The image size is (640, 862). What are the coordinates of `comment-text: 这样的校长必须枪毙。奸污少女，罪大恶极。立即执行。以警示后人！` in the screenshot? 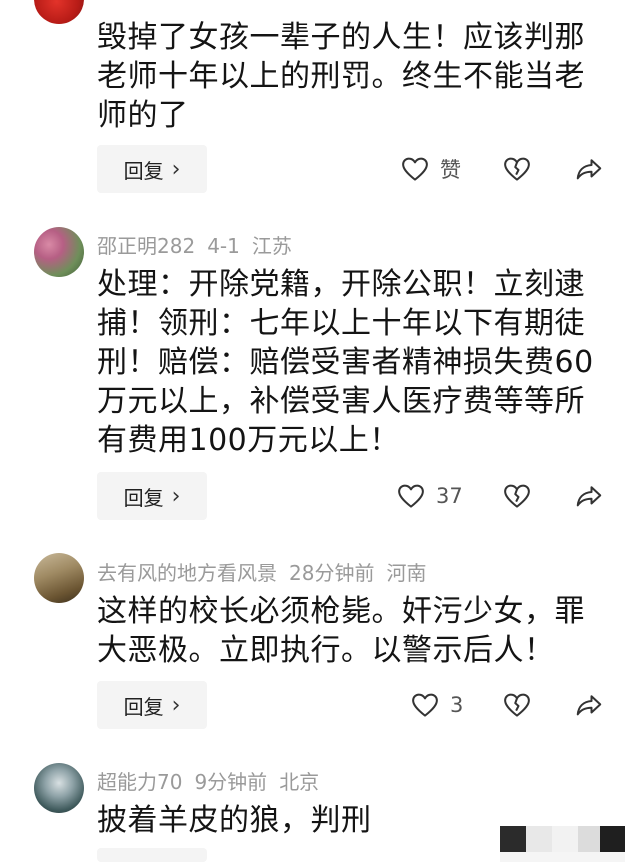 It's located at (341, 631).